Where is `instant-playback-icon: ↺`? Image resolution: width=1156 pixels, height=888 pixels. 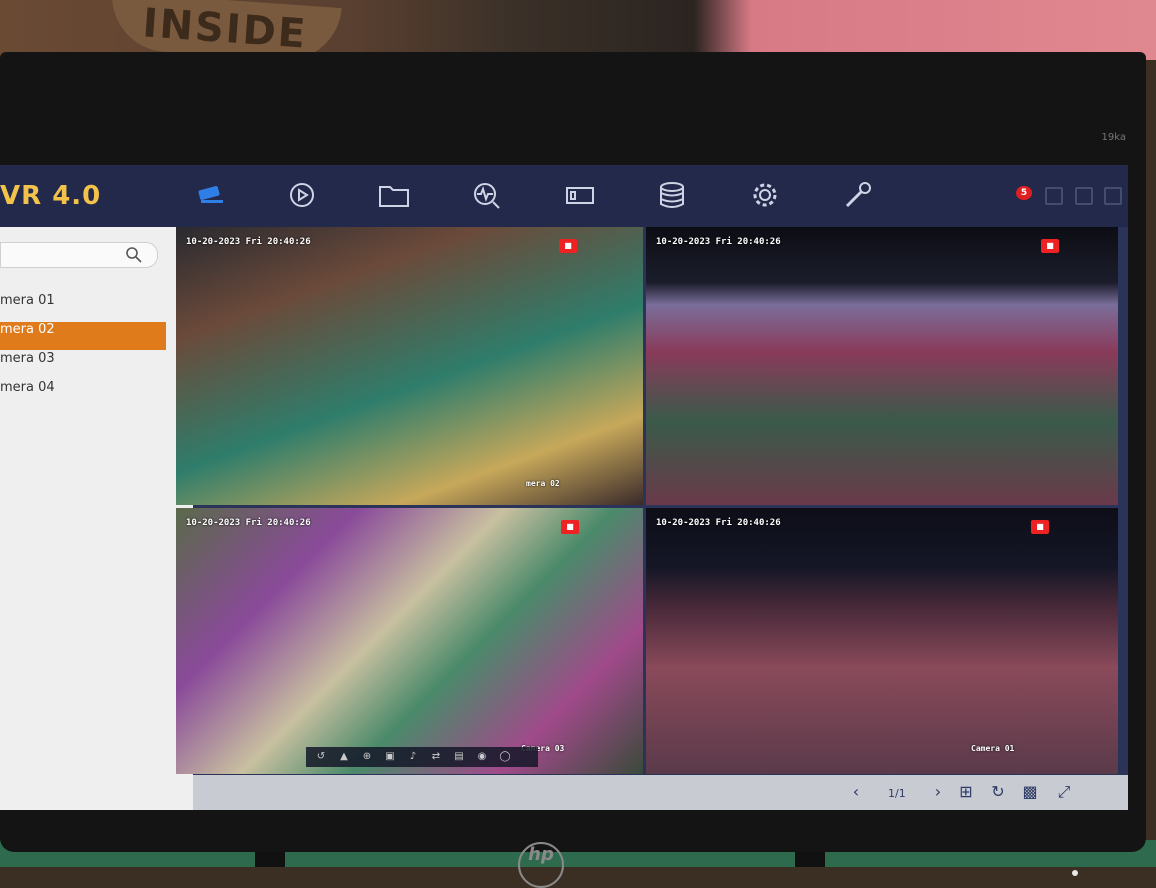 instant-playback-icon: ↺ is located at coordinates (321, 757).